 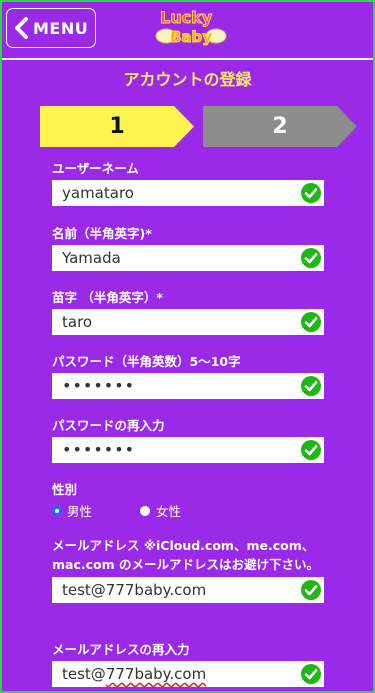 What do you see at coordinates (134, 590) in the screenshot?
I see `email-value: test@777baby.com` at bounding box center [134, 590].